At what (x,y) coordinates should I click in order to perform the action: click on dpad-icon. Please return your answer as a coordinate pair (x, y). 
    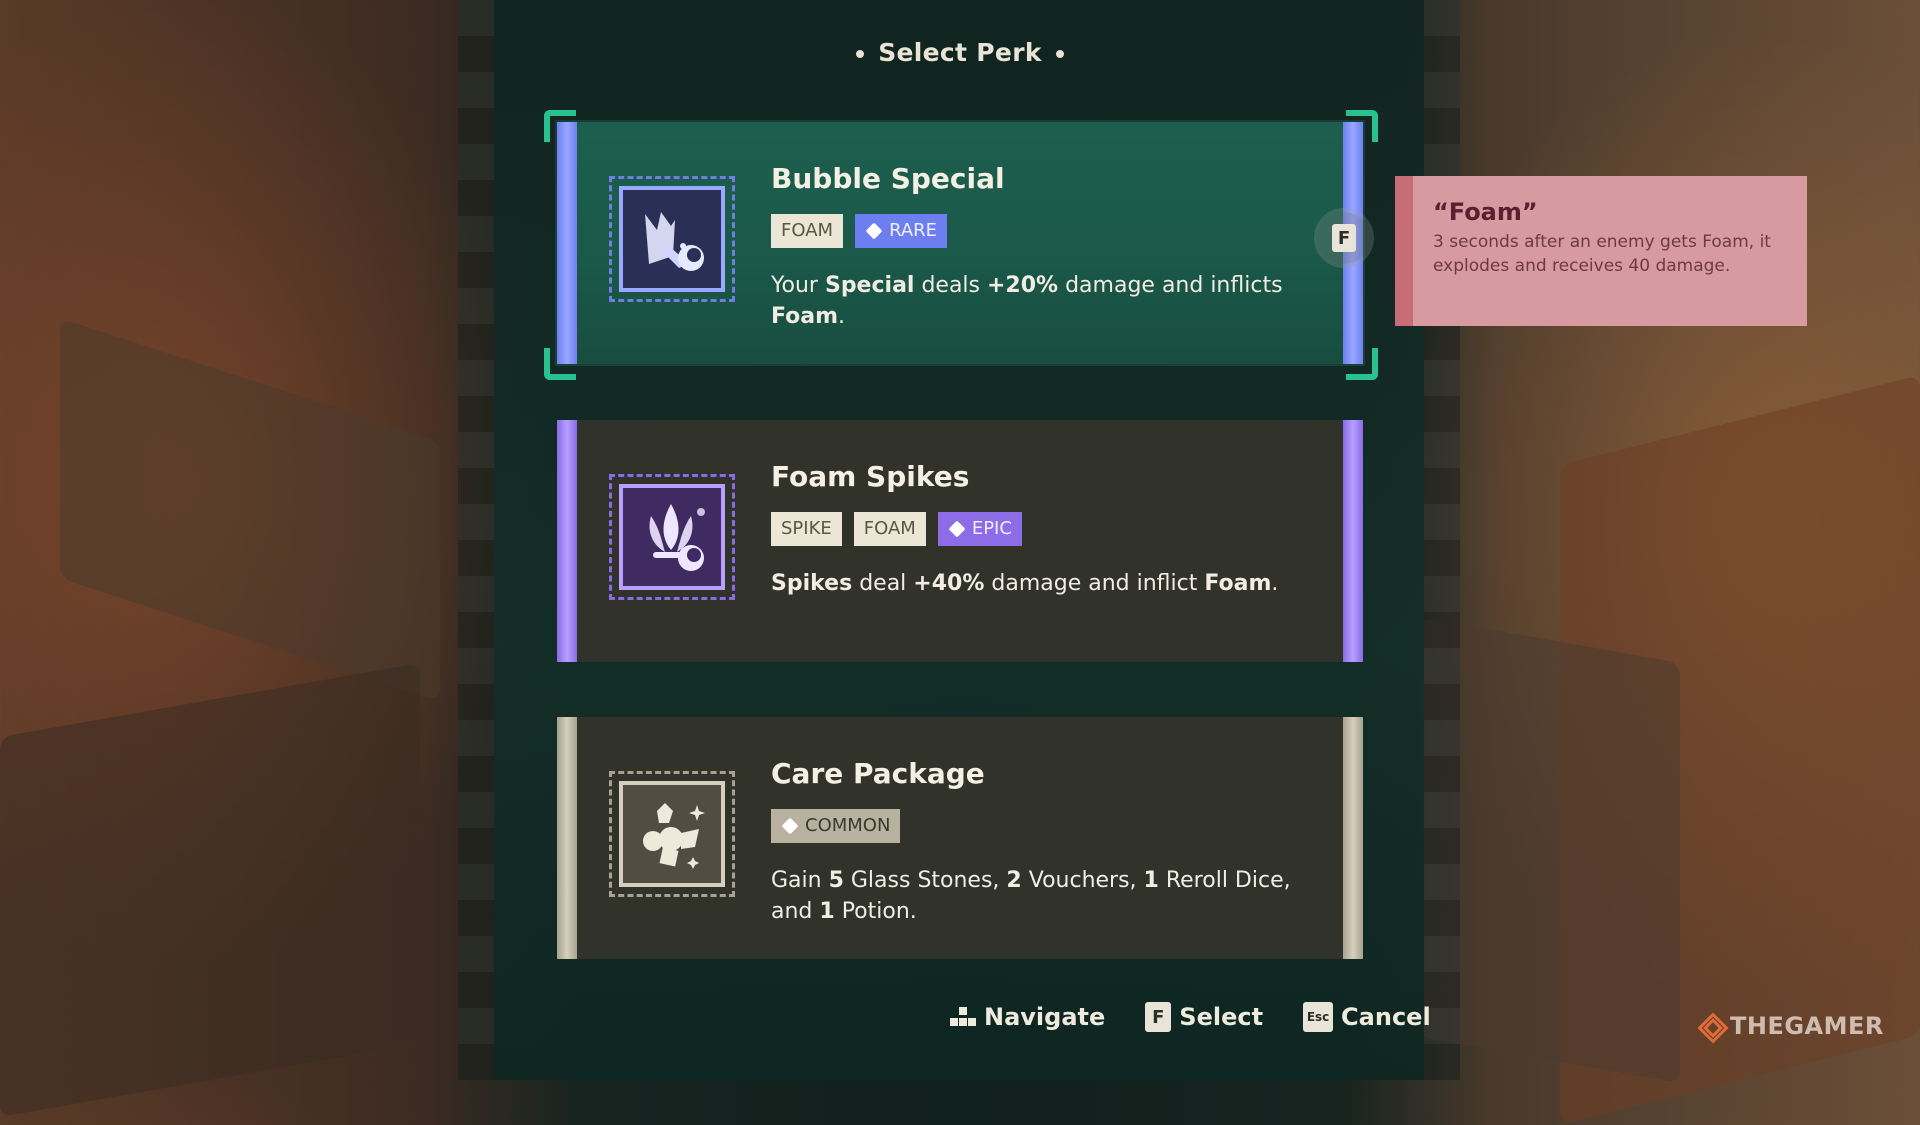
    Looking at the image, I should click on (963, 1016).